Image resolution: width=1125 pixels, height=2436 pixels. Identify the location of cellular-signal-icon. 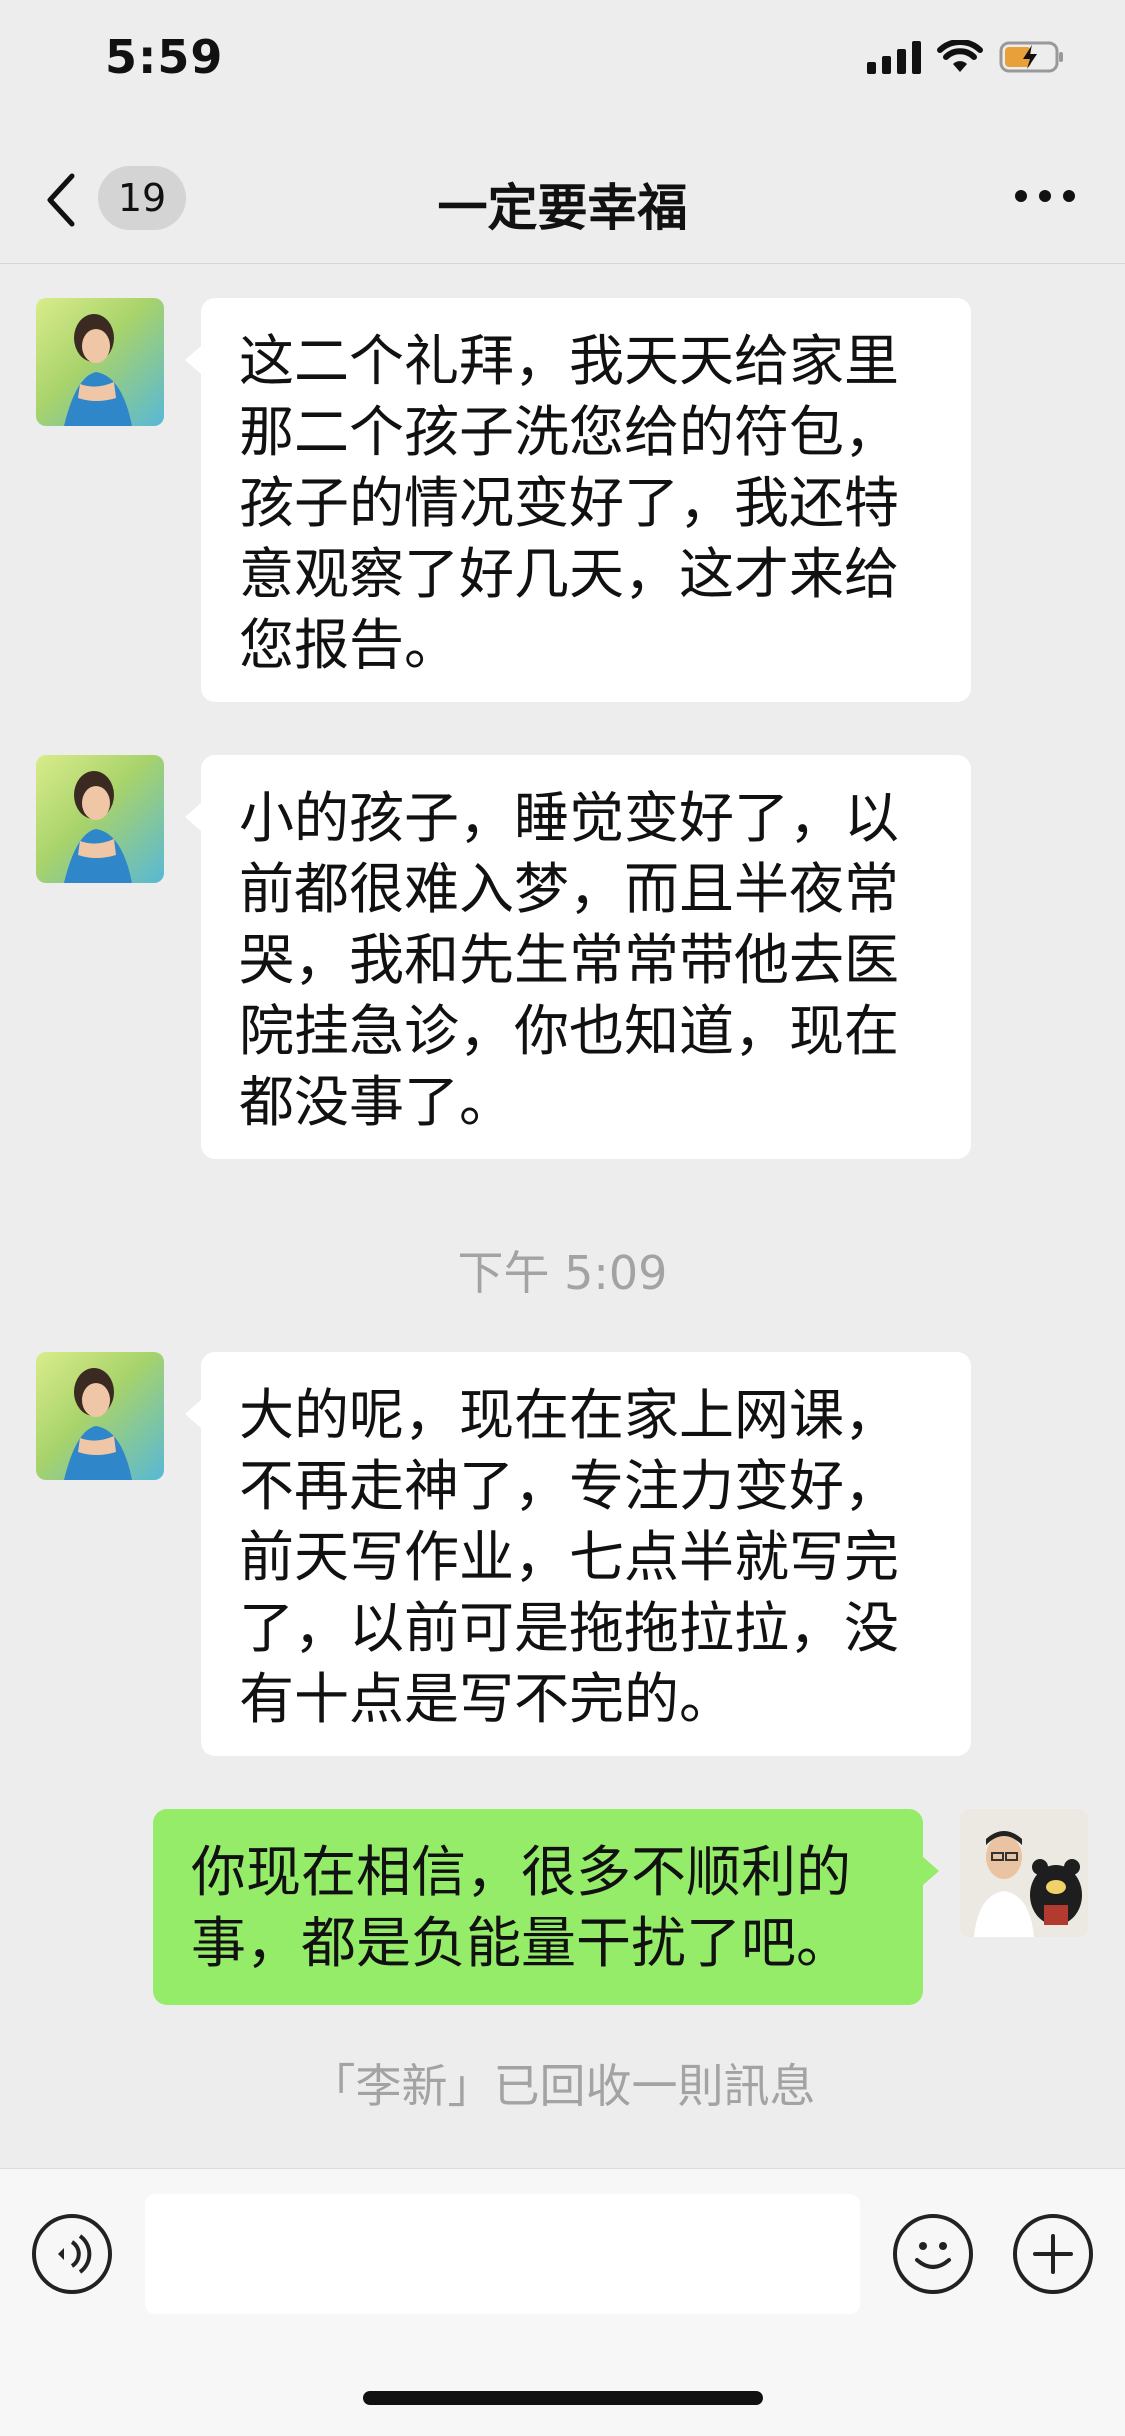
(894, 57).